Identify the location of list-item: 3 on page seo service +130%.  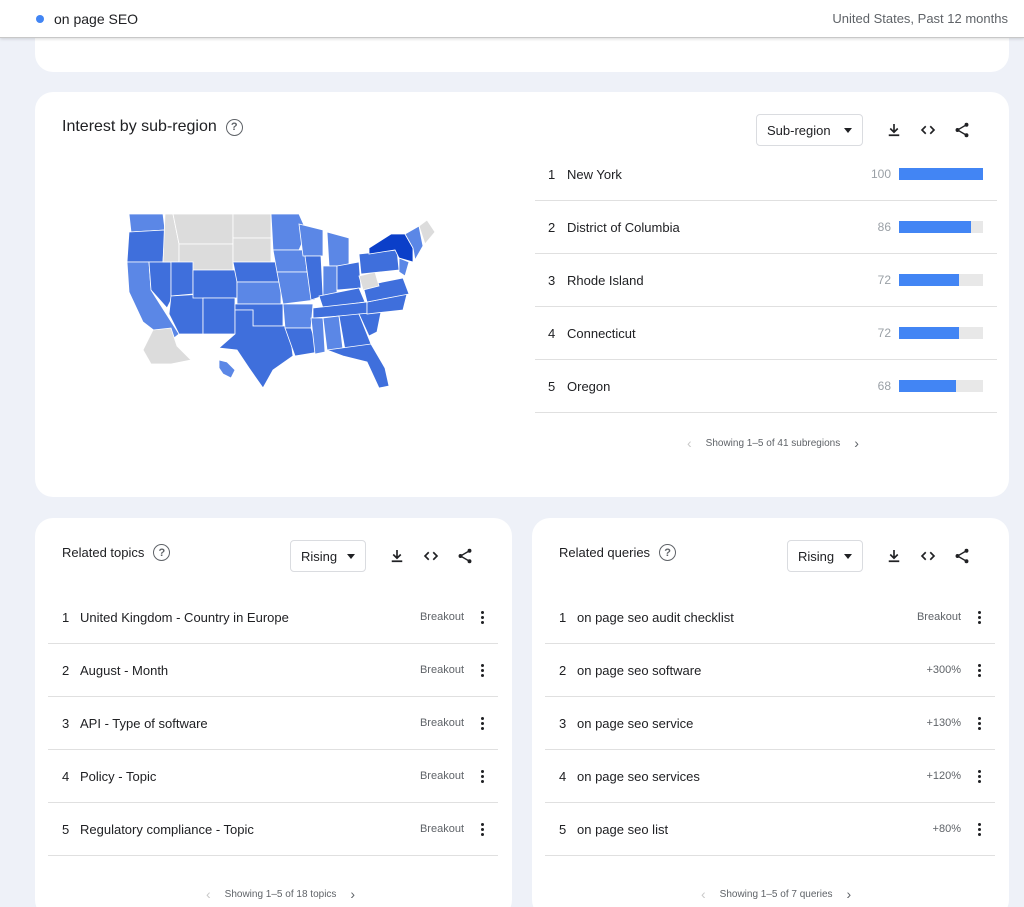
(770, 723).